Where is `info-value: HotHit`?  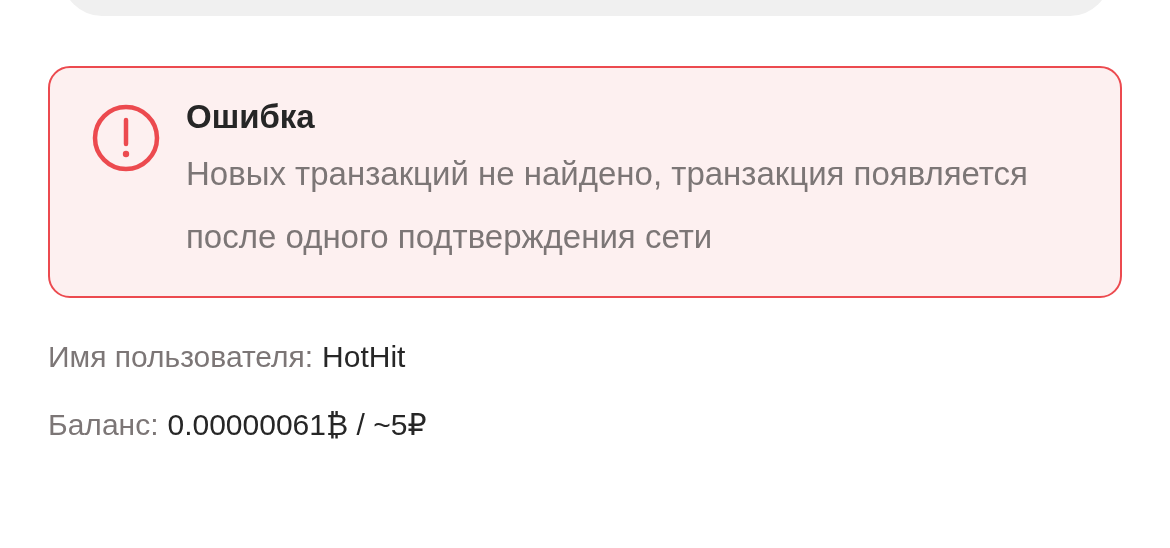 info-value: HotHit is located at coordinates (364, 357).